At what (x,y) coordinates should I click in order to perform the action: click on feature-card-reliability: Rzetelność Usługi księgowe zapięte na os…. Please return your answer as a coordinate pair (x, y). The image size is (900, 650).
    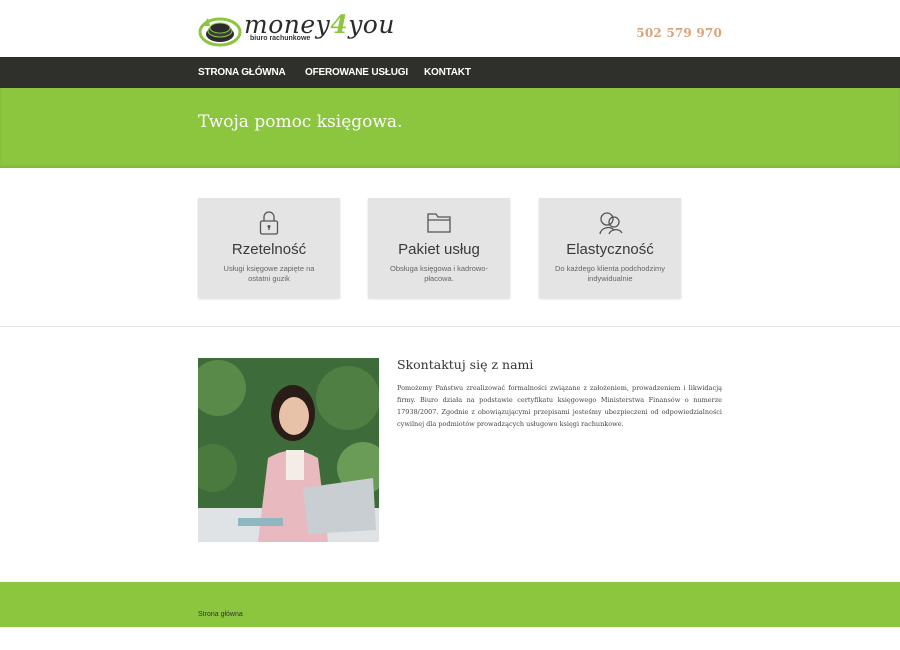
    Looking at the image, I should click on (269, 248).